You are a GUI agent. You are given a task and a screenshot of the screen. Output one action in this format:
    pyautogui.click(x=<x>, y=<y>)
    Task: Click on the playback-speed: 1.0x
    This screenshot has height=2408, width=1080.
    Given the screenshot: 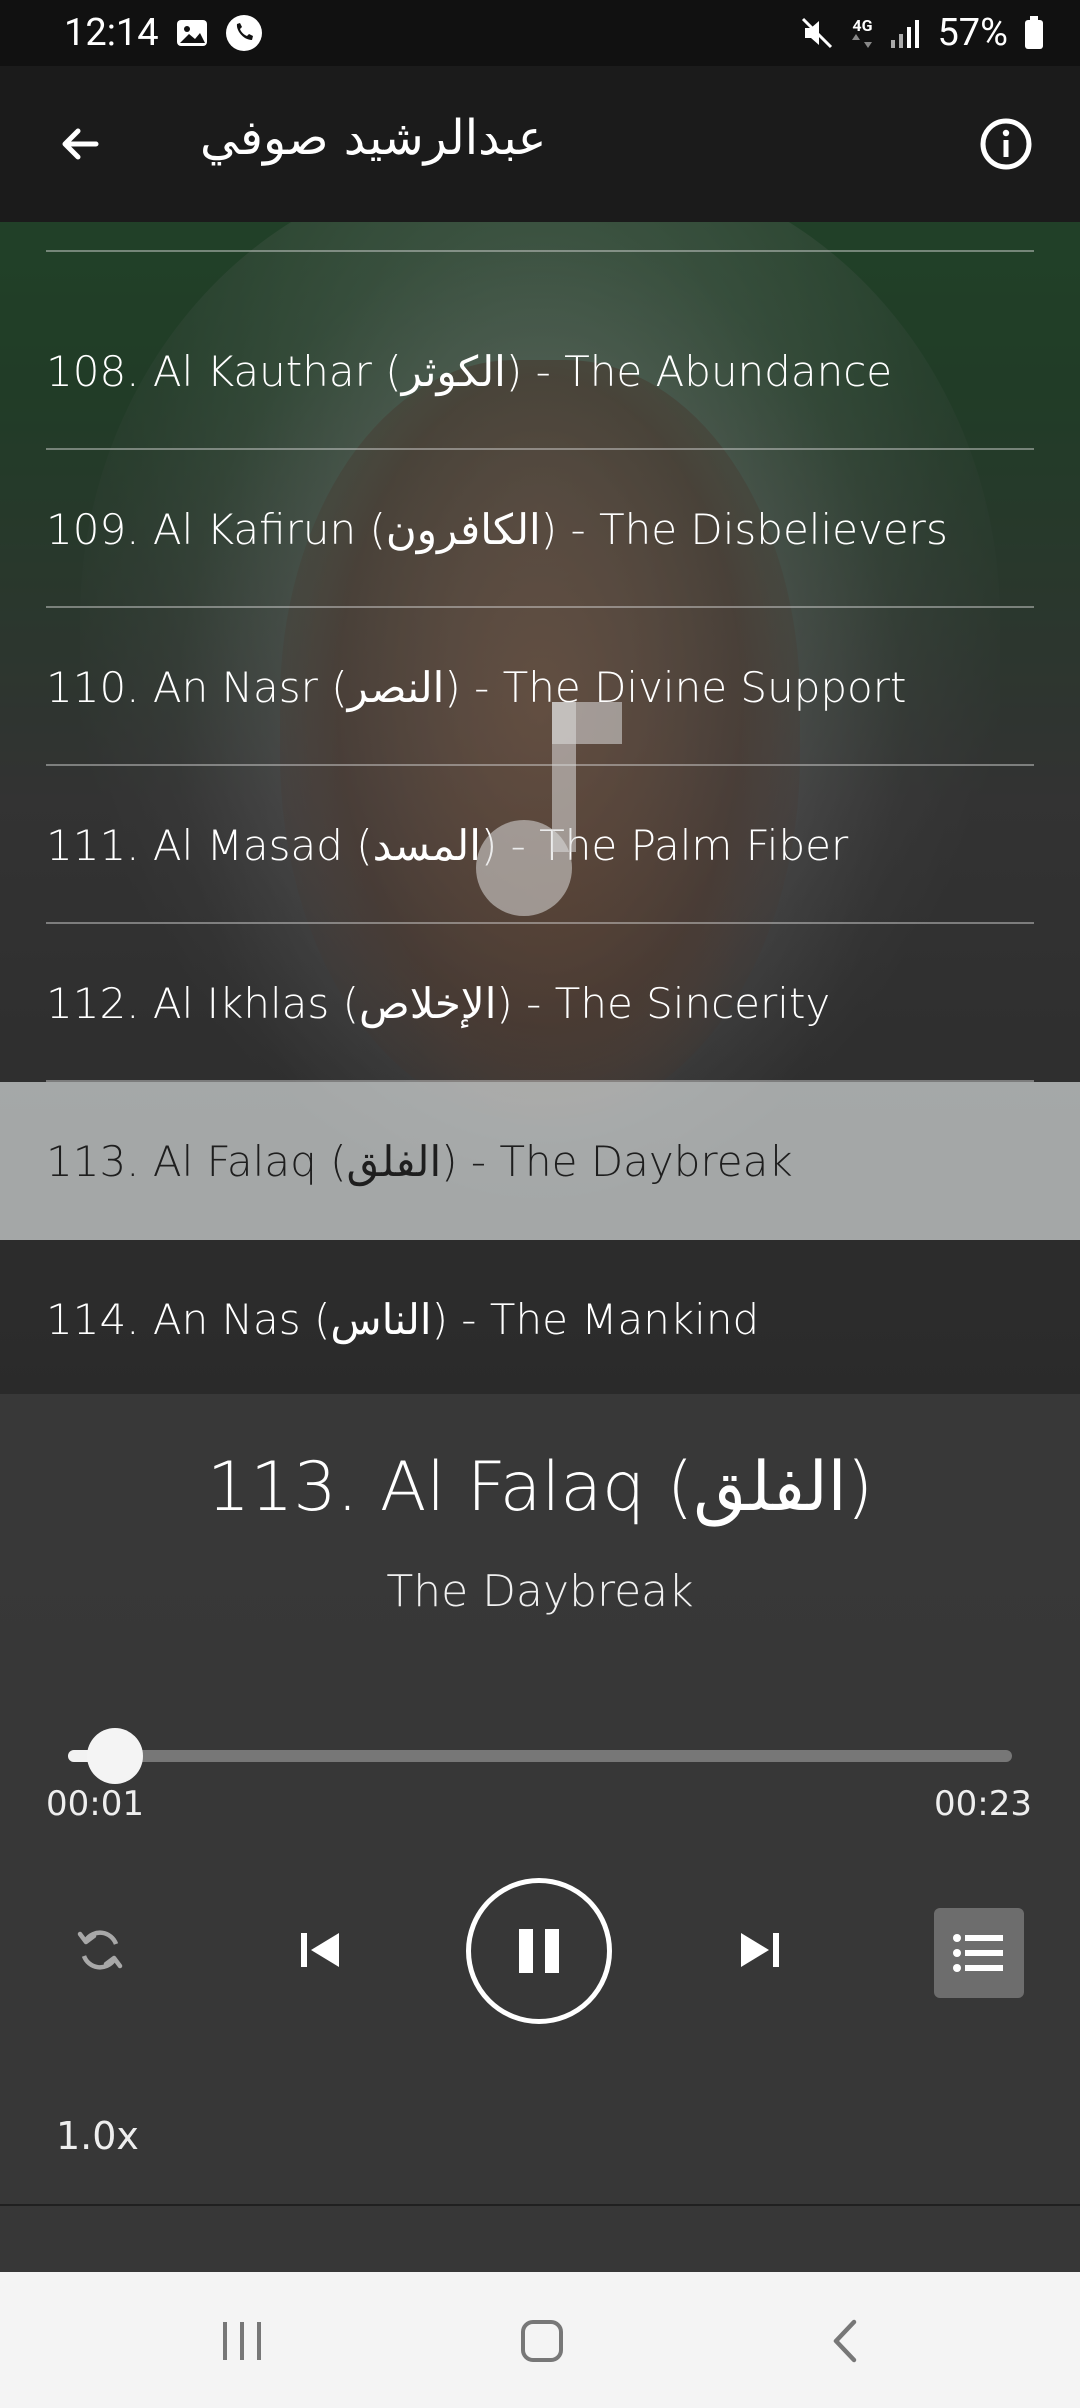 What is the action you would take?
    pyautogui.click(x=97, y=2136)
    